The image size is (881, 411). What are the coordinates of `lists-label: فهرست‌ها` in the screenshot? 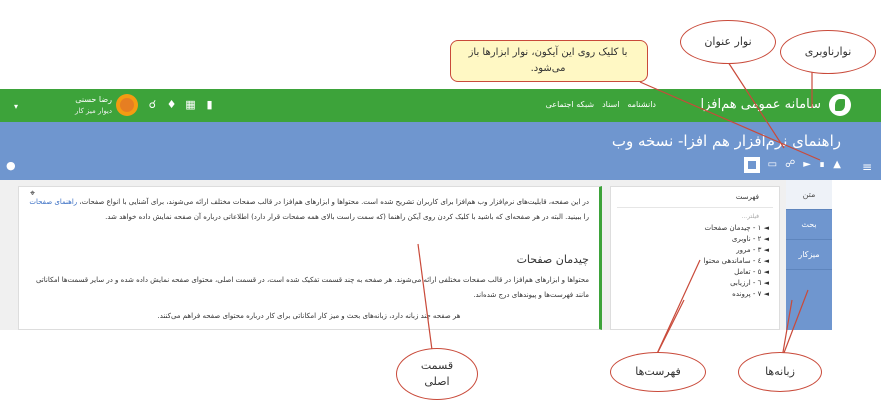 It's located at (658, 372).